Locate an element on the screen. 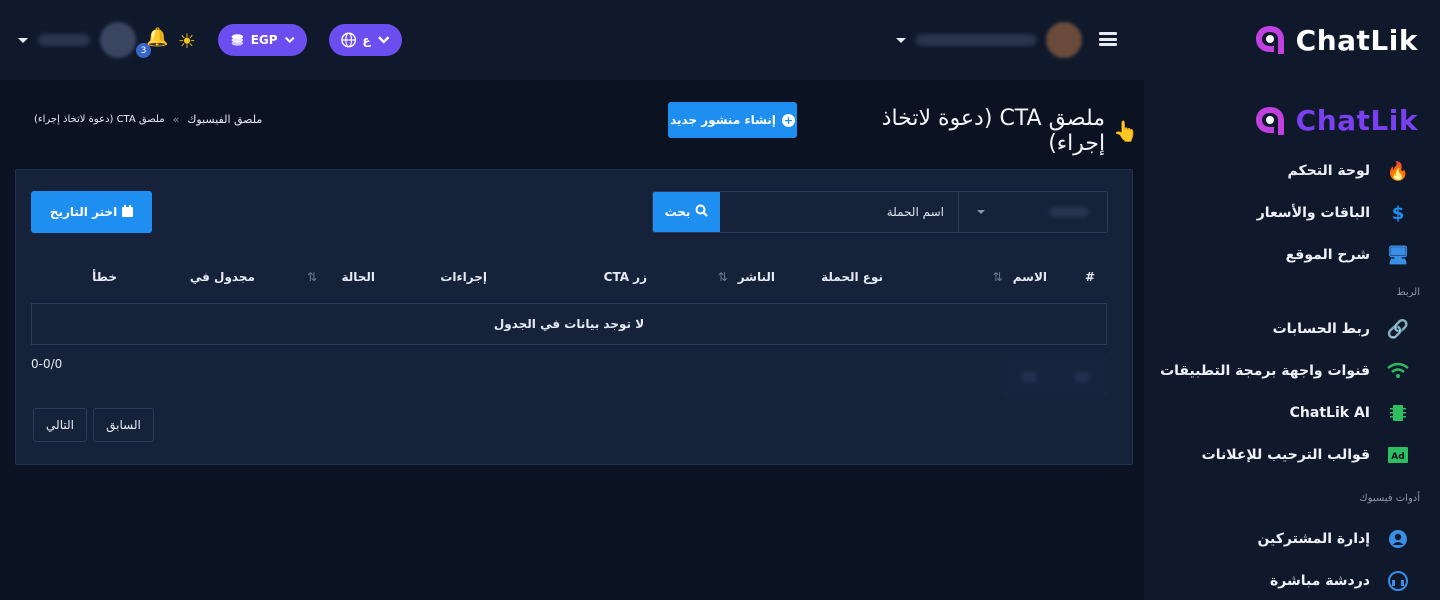  language-label: ع is located at coordinates (366, 40).